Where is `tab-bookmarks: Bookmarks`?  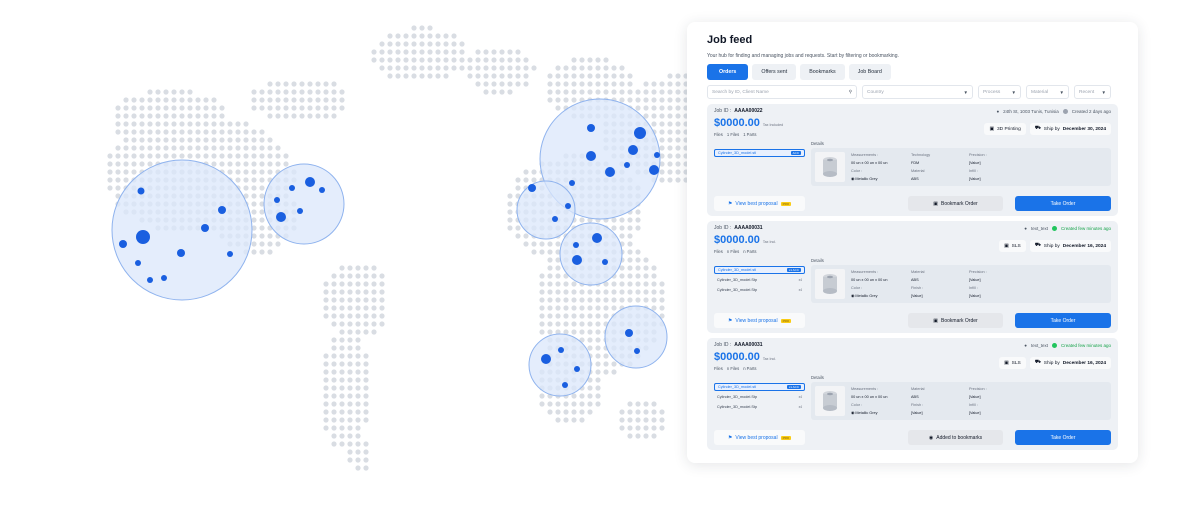
tab-bookmarks: Bookmarks is located at coordinates (822, 72).